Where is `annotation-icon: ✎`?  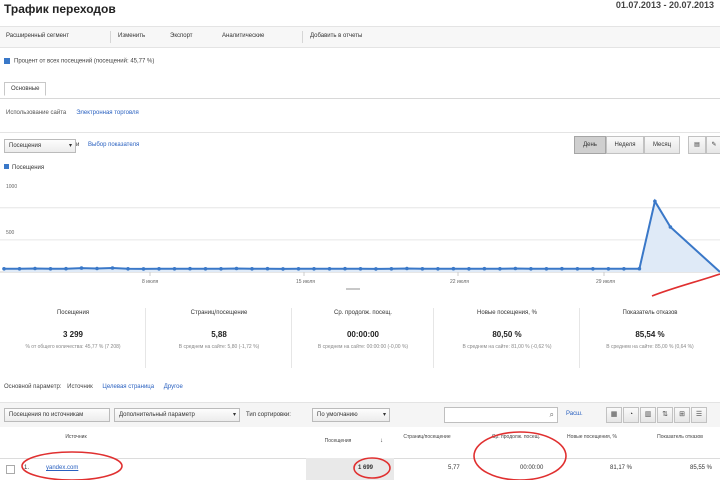 annotation-icon: ✎ is located at coordinates (713, 145).